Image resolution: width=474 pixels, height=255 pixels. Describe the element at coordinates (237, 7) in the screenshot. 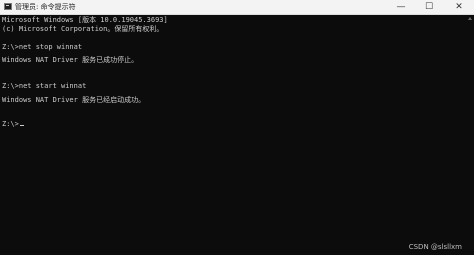

I see `title-bar: 管理员: 命令提示符 — ☐ ✕` at that location.